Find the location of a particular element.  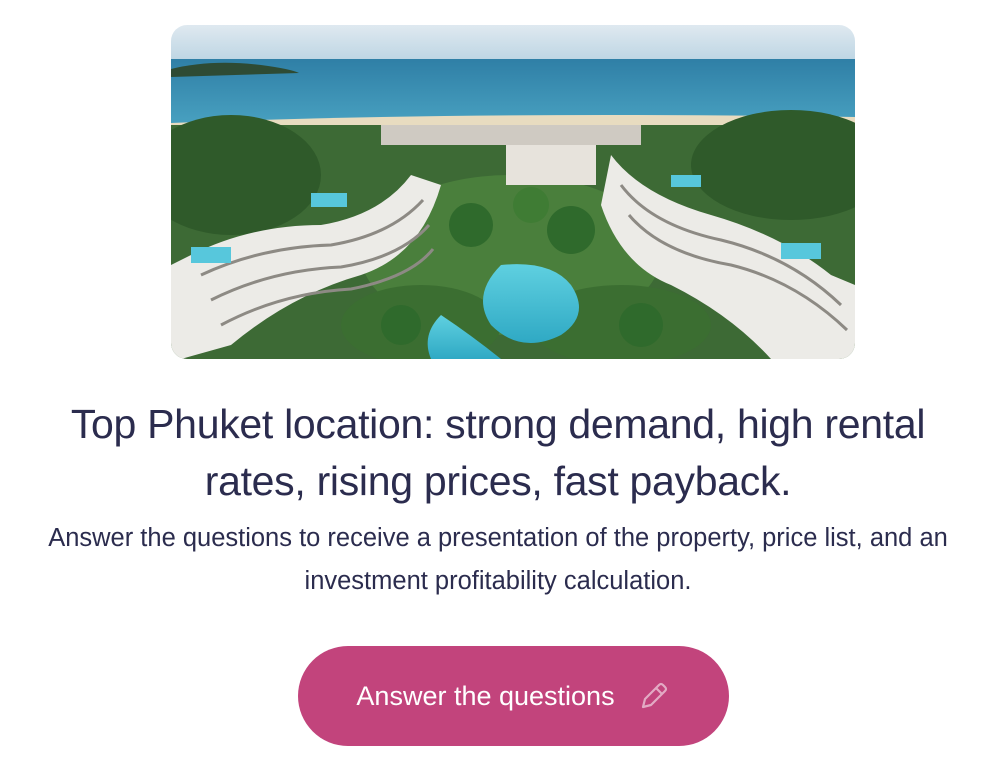

answer-questions-label: Answer the questions is located at coordinates (485, 695).